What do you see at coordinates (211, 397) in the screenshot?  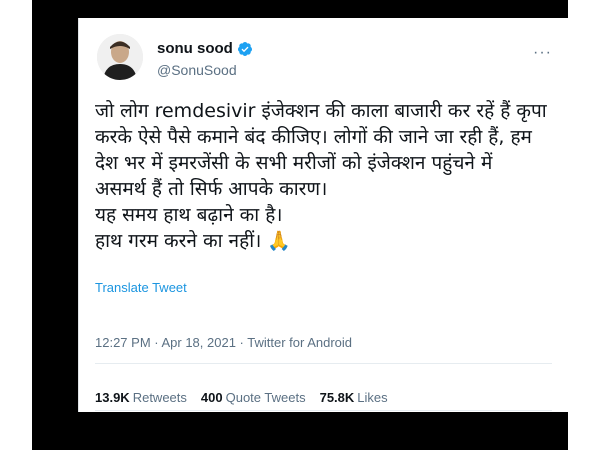 I see `quote-tweets-count: 400` at bounding box center [211, 397].